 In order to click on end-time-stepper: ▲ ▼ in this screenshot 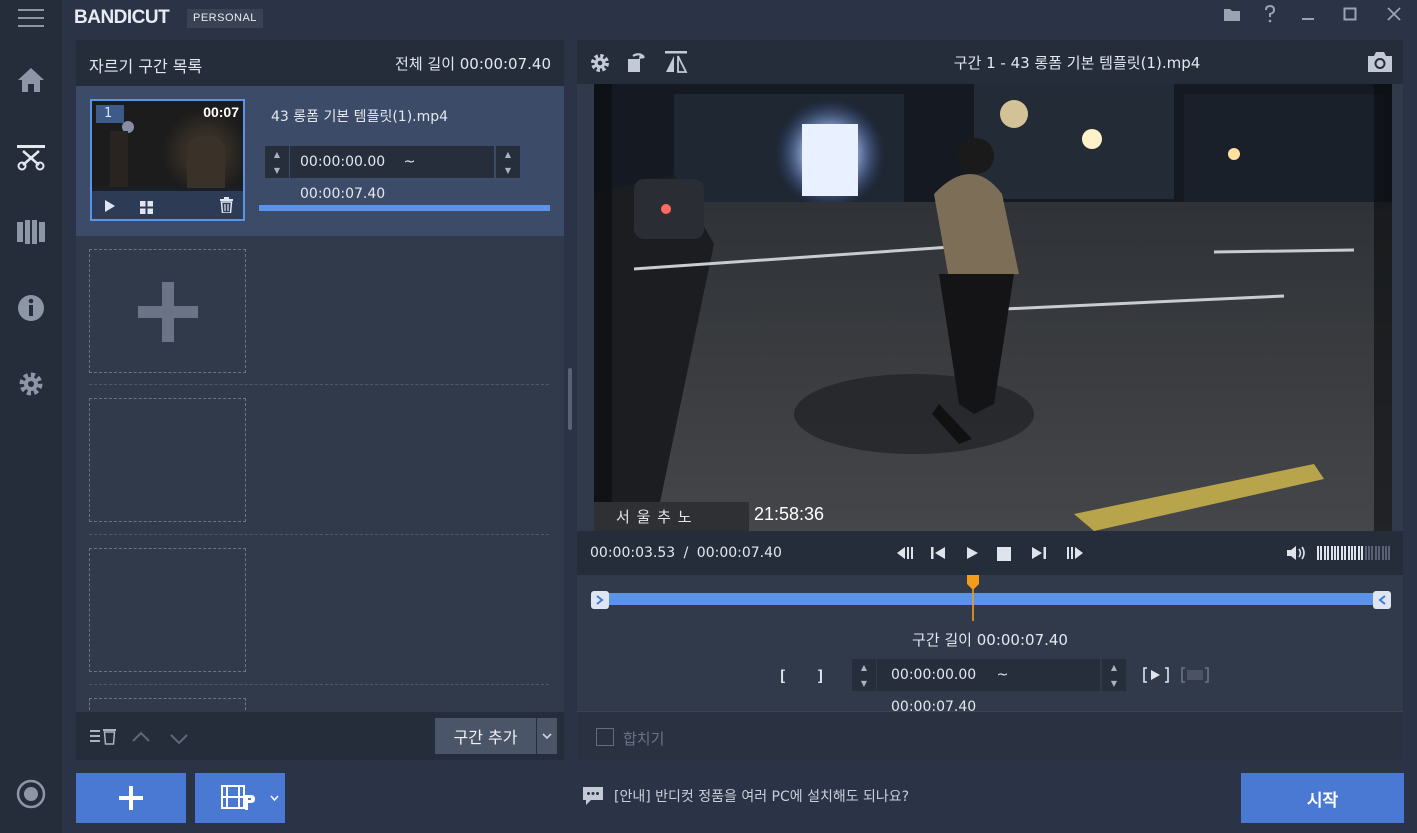, I will do `click(508, 162)`.